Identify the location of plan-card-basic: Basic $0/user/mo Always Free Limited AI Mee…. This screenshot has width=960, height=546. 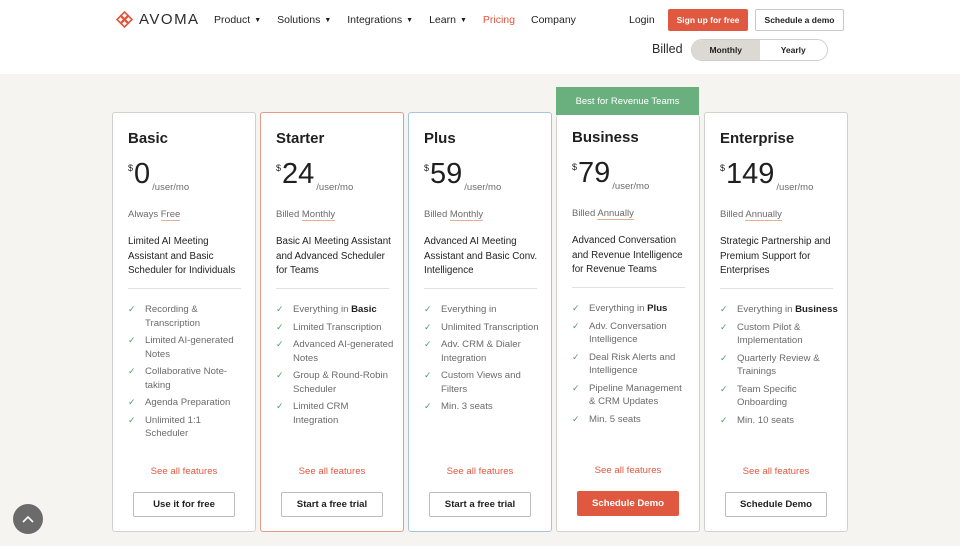
(184, 322).